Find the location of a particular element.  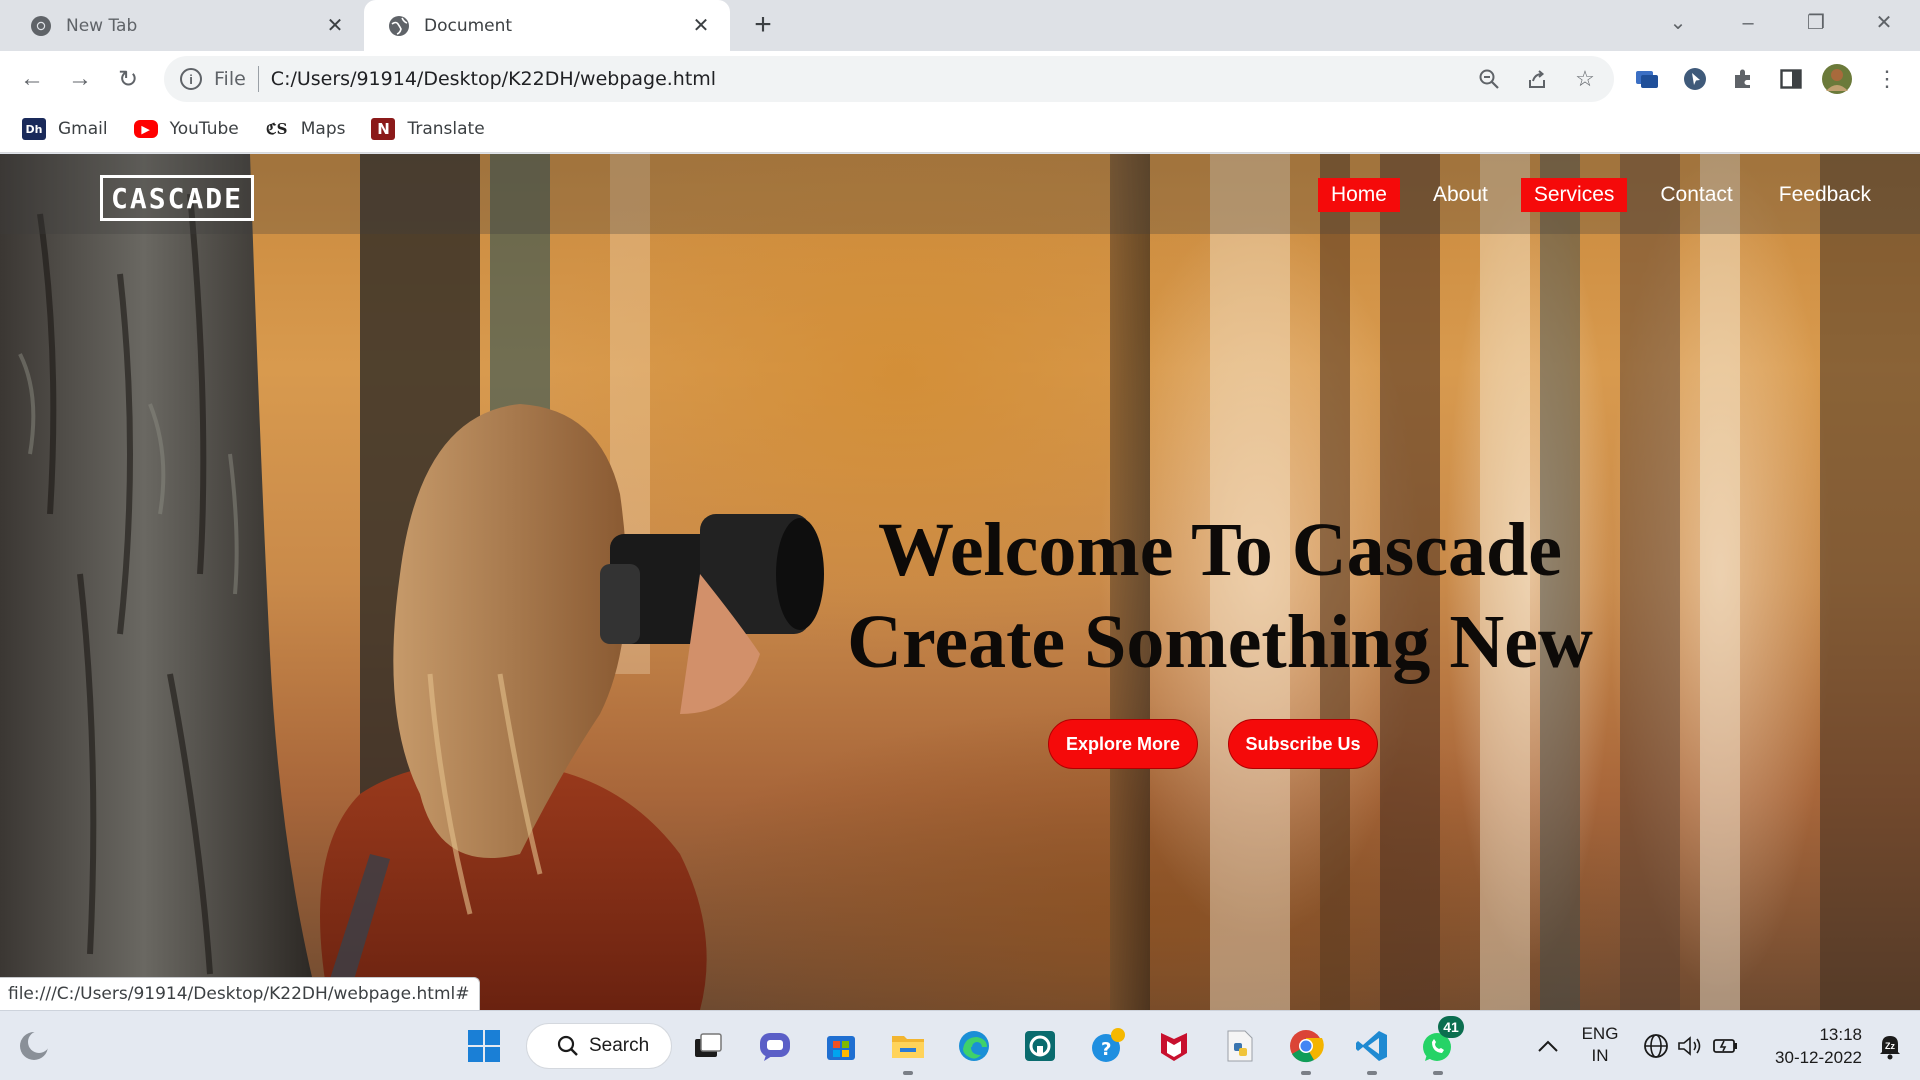

hero-buttons: Explore More Subscribe Us is located at coordinates (1213, 744).